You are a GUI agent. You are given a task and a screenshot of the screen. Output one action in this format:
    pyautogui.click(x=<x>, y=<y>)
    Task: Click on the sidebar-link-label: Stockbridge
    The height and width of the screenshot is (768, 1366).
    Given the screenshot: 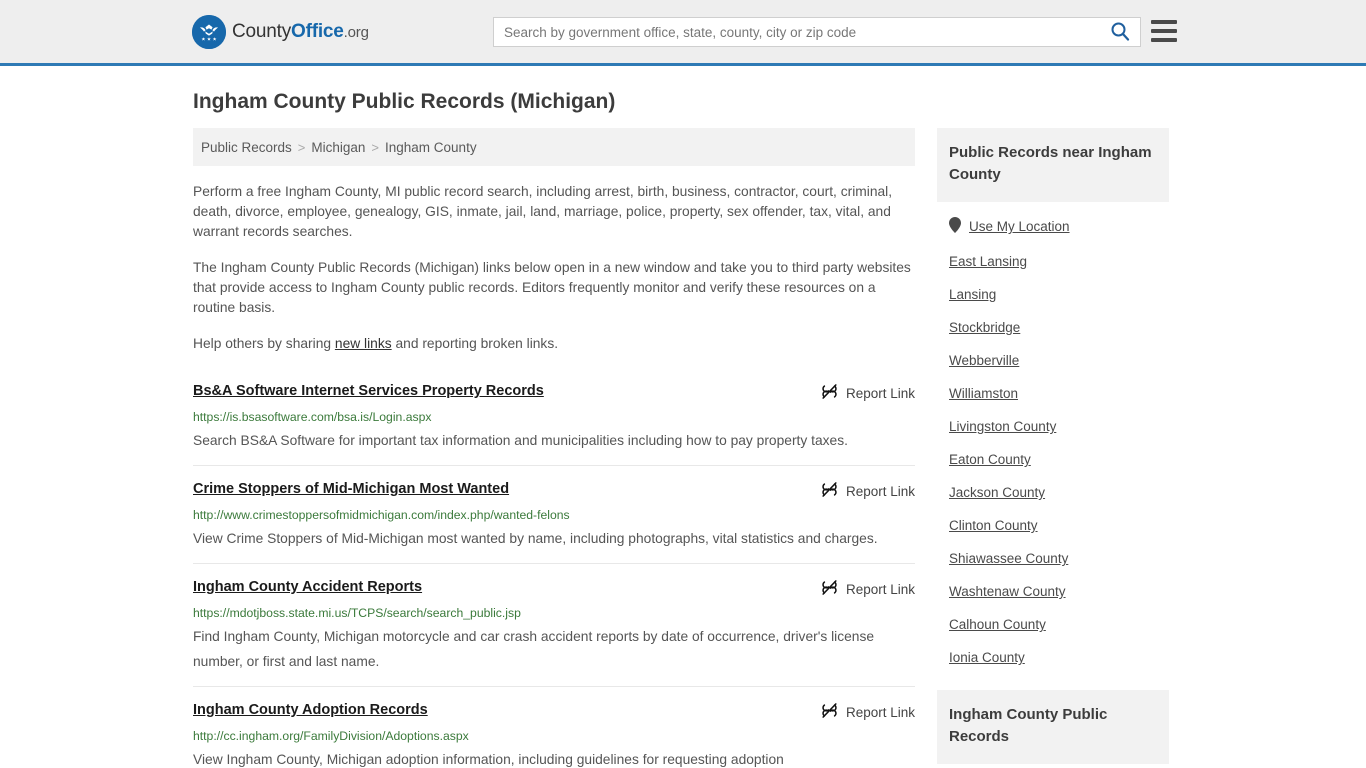 What is the action you would take?
    pyautogui.click(x=984, y=327)
    